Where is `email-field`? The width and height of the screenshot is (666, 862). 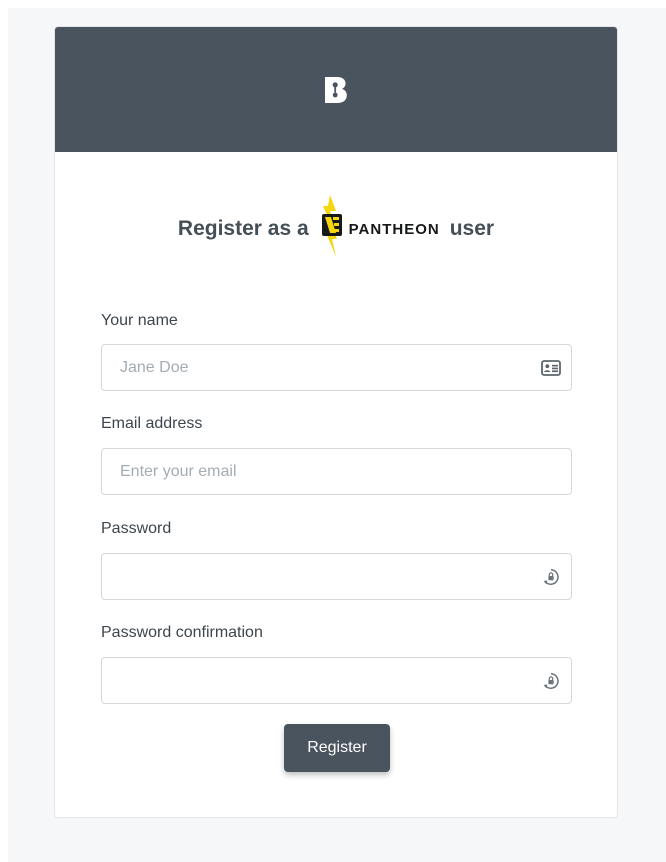 email-field is located at coordinates (336, 471).